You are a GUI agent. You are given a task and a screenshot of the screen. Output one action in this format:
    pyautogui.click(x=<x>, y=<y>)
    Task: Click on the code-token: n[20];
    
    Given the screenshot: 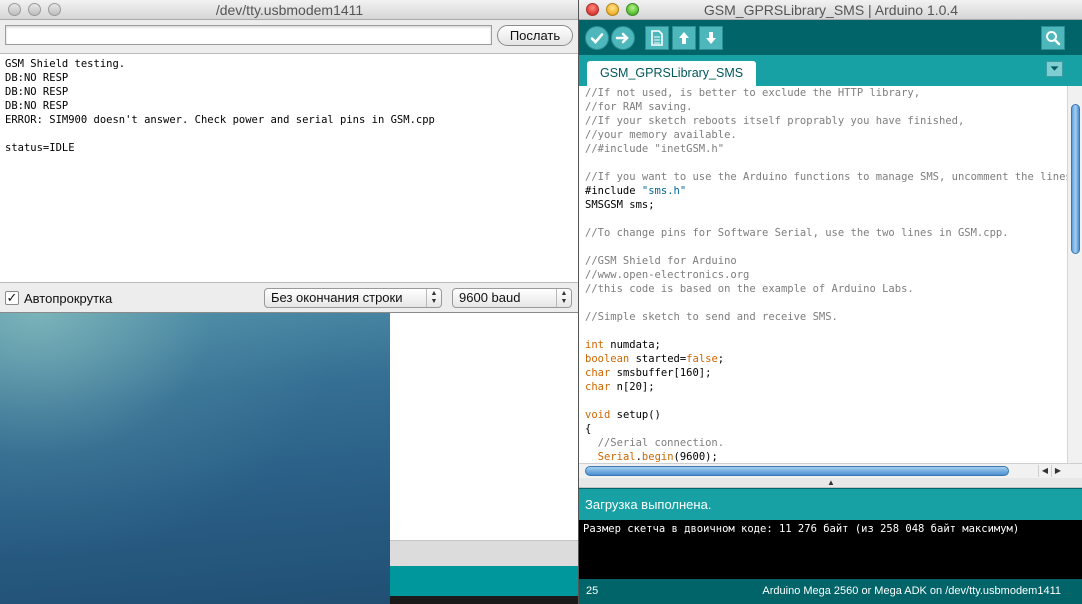 What is the action you would take?
    pyautogui.click(x=632, y=387)
    